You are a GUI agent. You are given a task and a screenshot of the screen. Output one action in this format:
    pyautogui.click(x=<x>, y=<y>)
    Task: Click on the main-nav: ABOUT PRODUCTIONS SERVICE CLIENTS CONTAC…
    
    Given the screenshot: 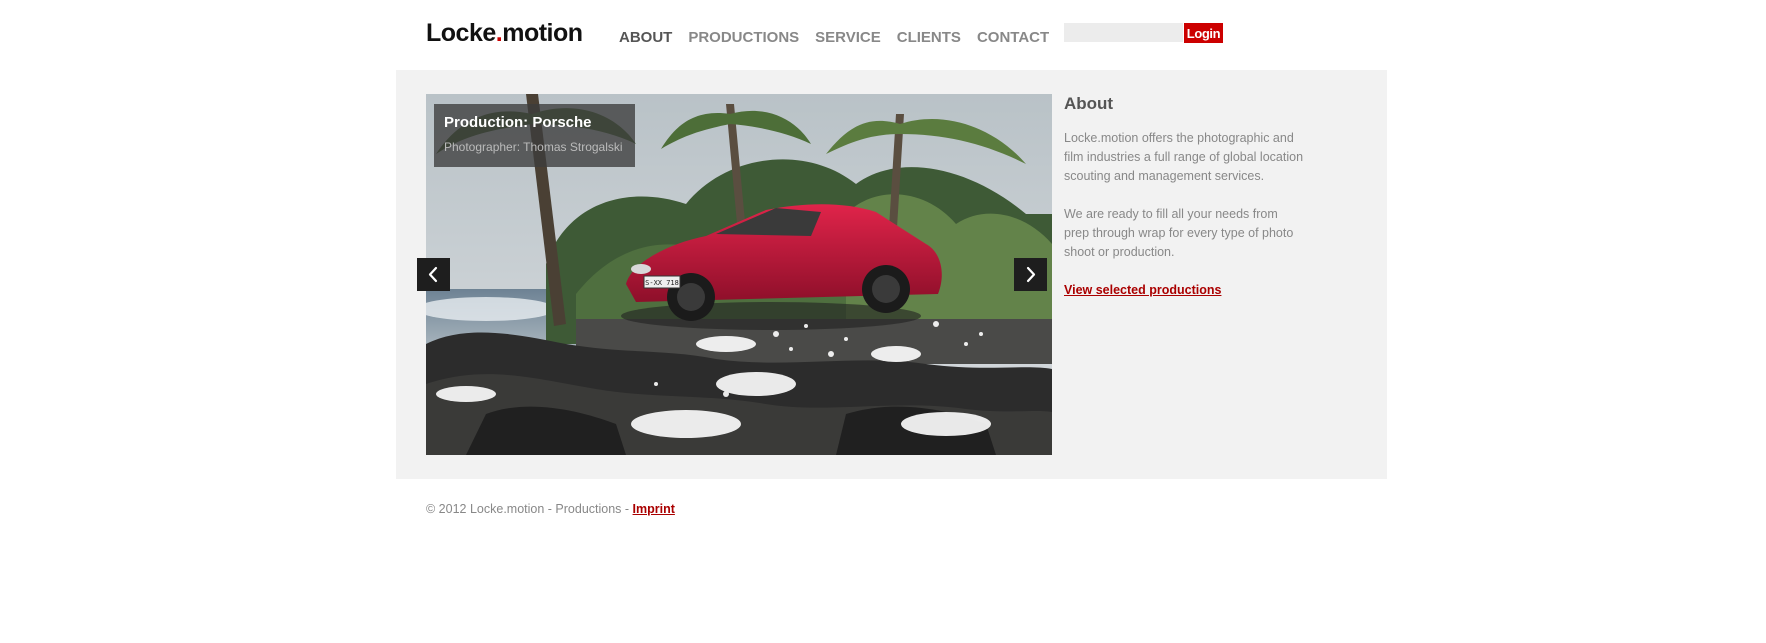 What is the action you would take?
    pyautogui.click(x=842, y=37)
    